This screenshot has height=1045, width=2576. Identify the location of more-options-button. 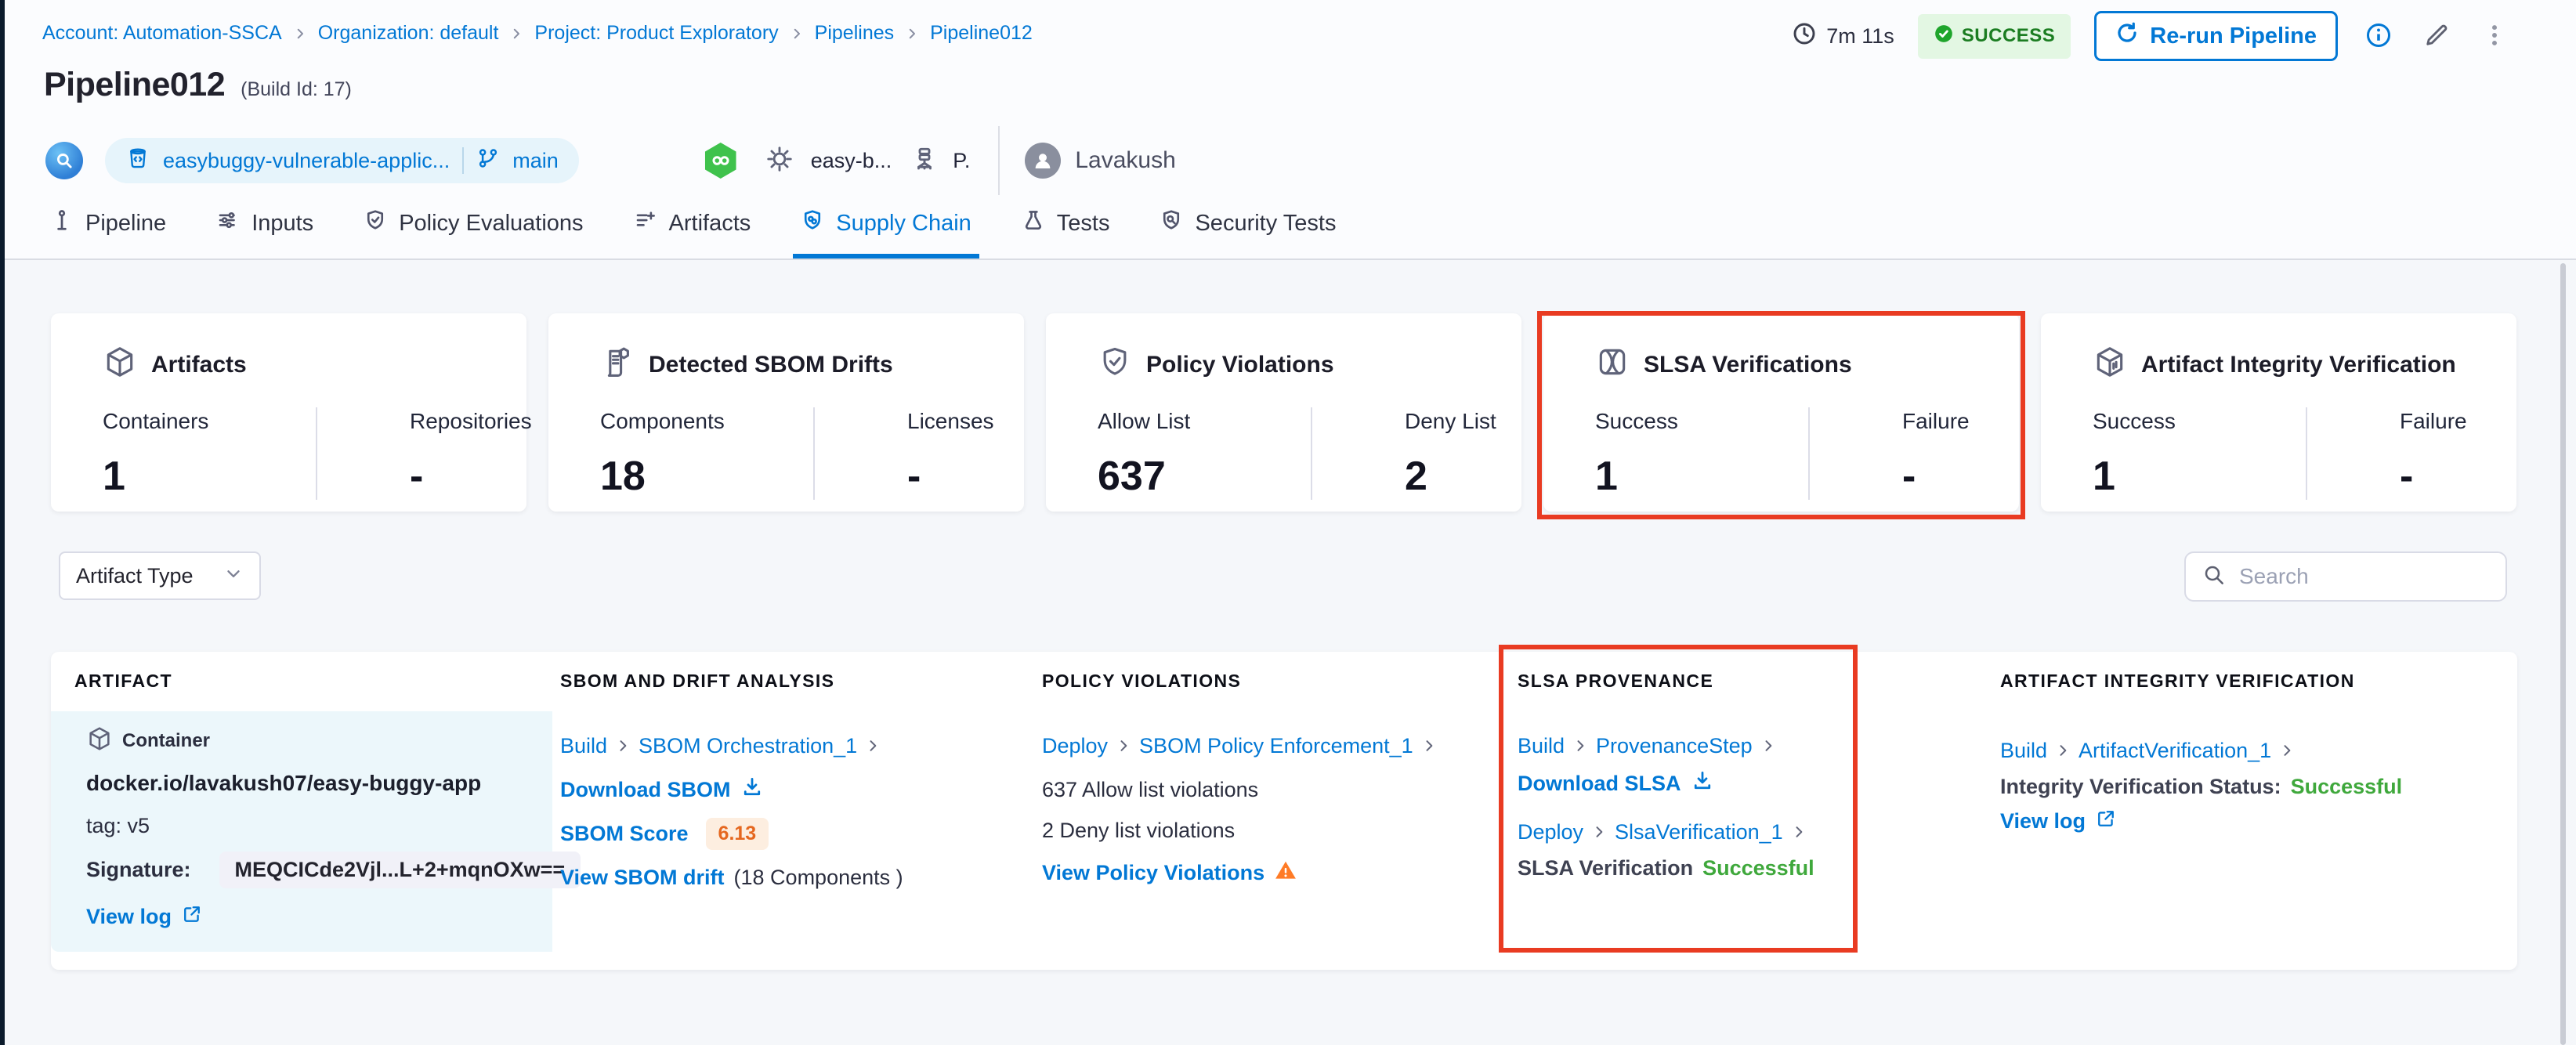
(2494, 36).